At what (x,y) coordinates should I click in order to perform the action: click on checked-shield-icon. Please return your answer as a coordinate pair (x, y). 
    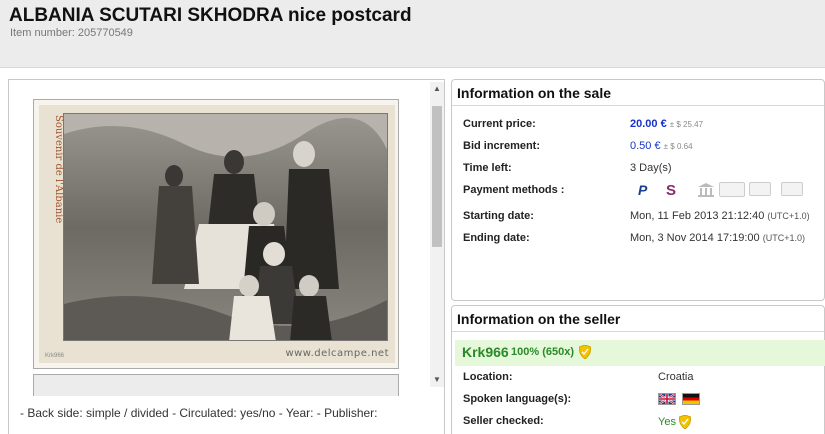
    Looking at the image, I should click on (685, 422).